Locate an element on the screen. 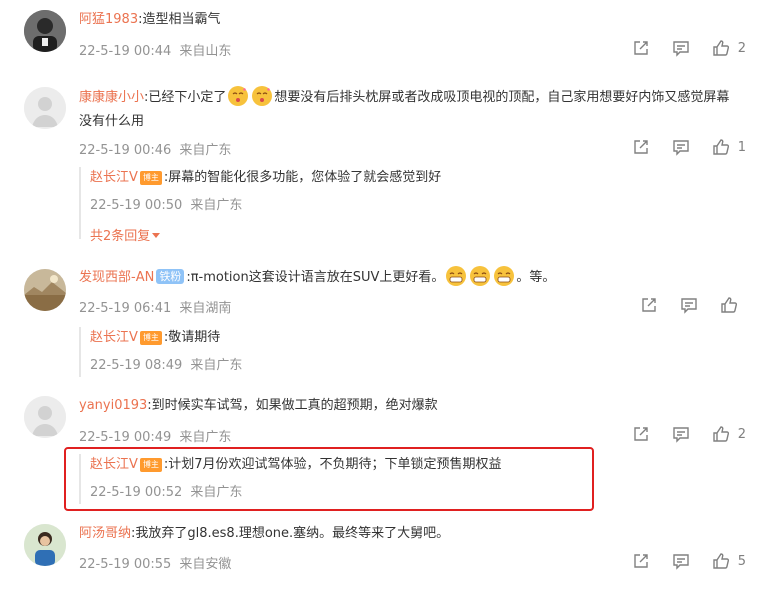 The width and height of the screenshot is (770, 589). reply-text: :屏幕的智能化很多功能，您体验了就会感觉到好 is located at coordinates (302, 177).